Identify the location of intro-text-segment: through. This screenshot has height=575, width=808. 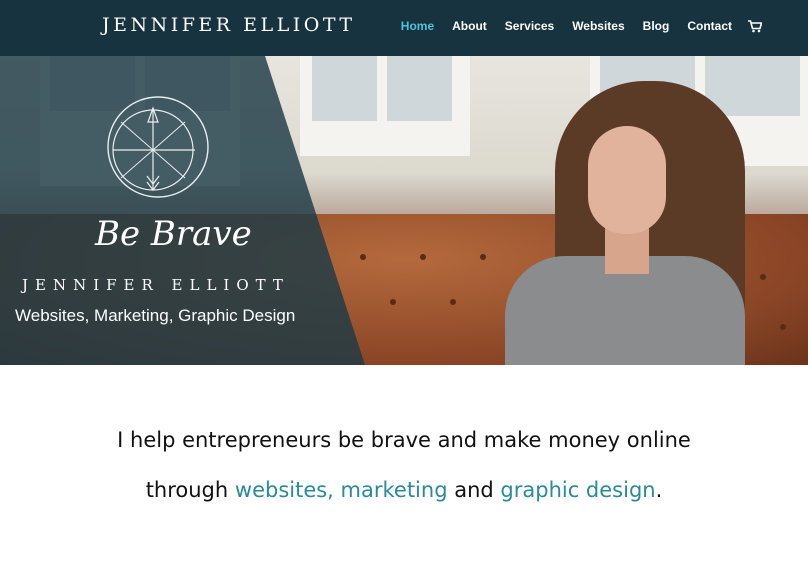
(190, 490).